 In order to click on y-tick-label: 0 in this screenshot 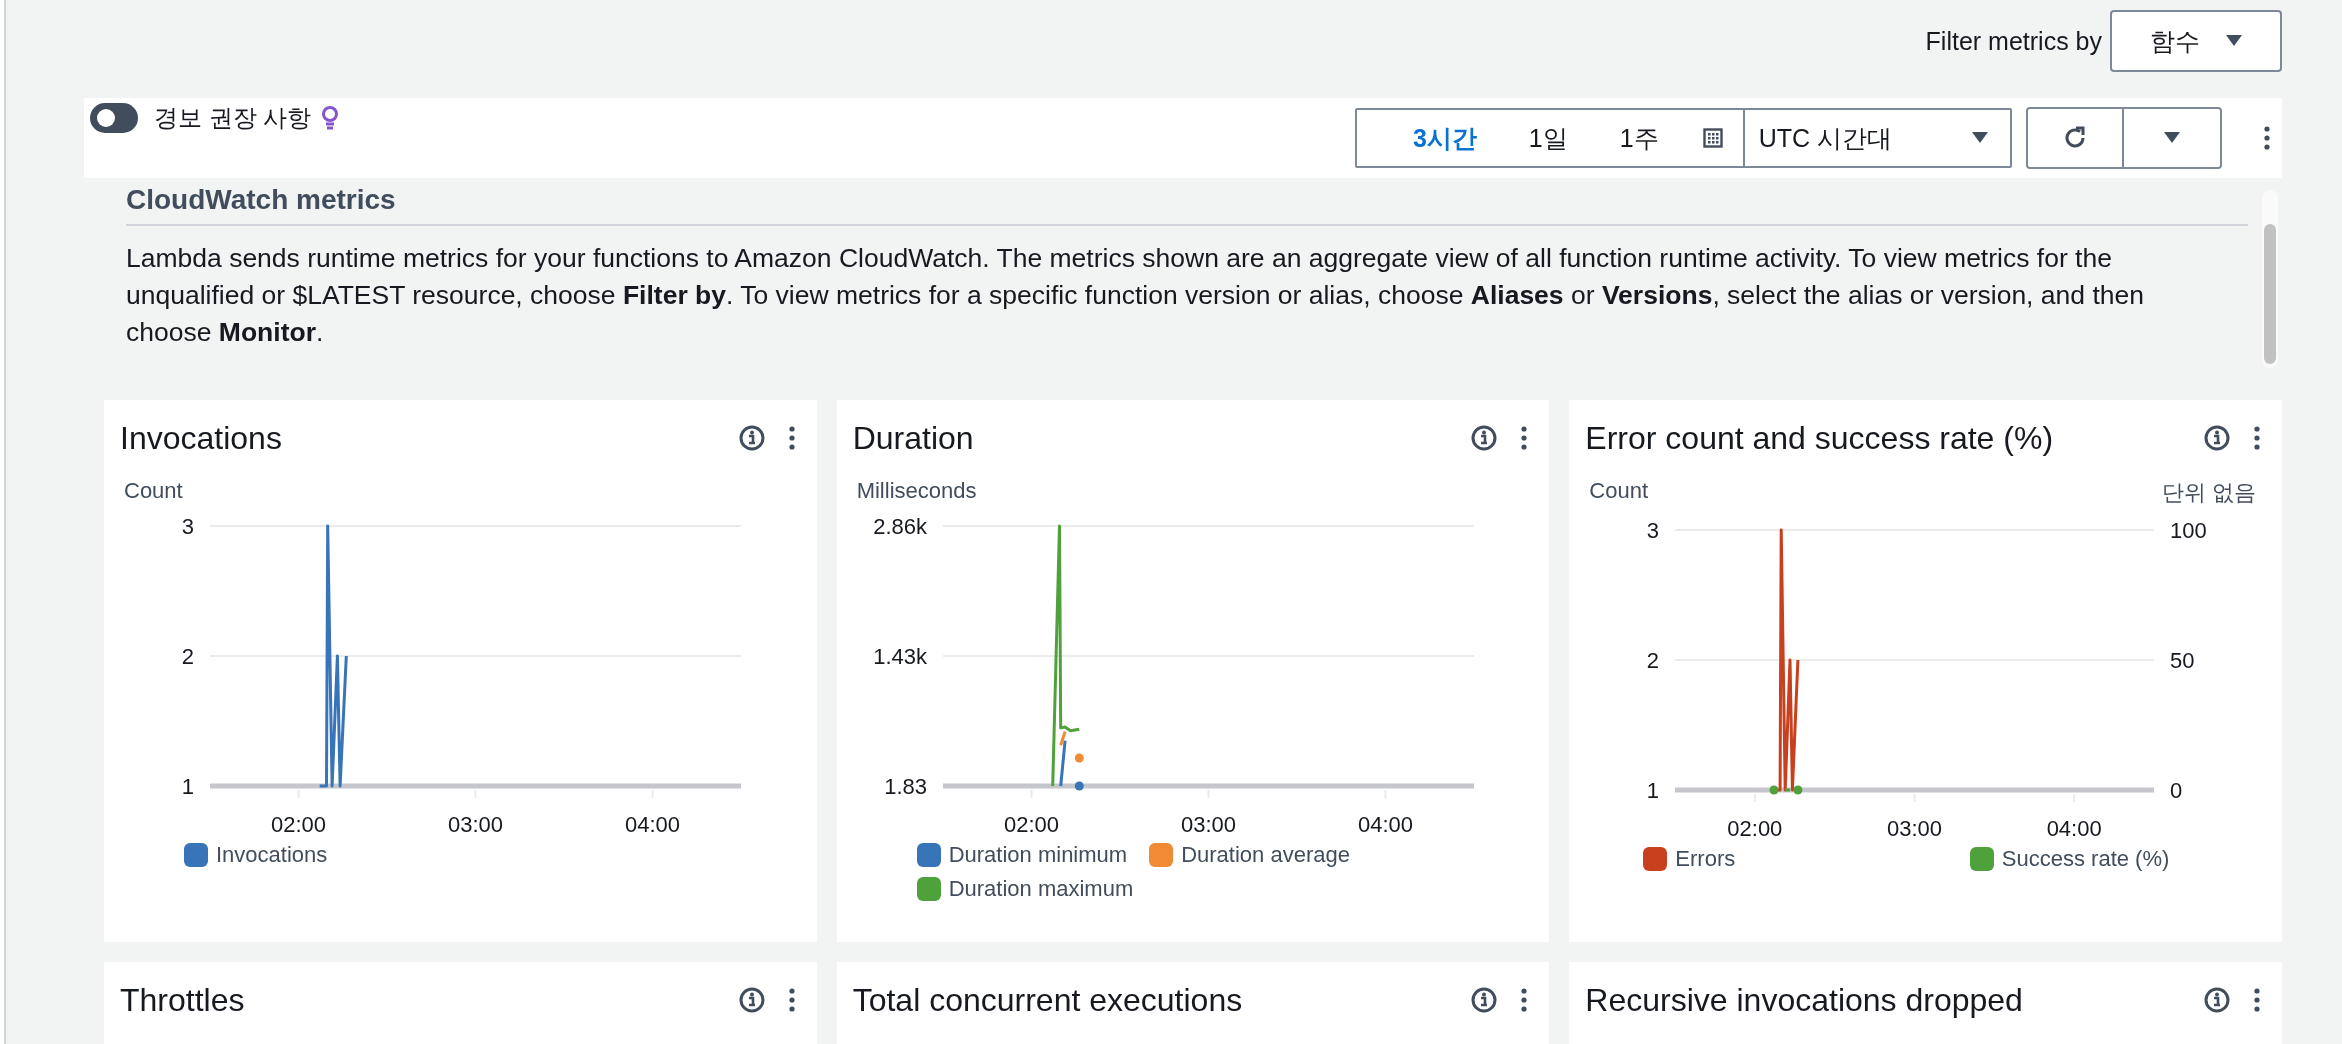, I will do `click(2176, 790)`.